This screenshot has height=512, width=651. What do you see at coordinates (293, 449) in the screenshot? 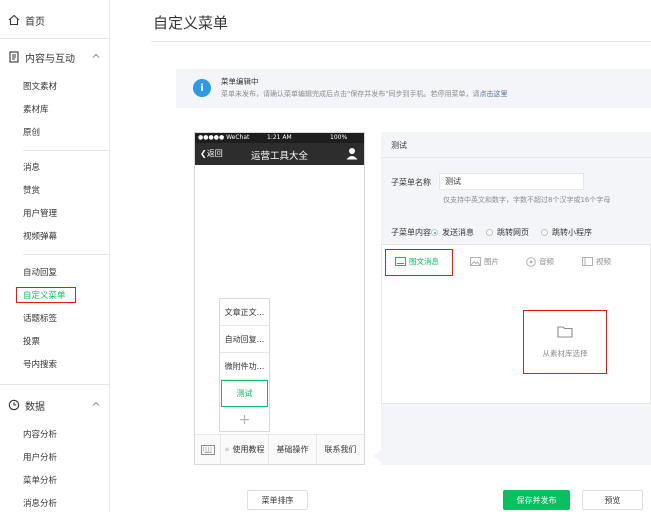
I see `menu-tab-basic: 基础操作` at bounding box center [293, 449].